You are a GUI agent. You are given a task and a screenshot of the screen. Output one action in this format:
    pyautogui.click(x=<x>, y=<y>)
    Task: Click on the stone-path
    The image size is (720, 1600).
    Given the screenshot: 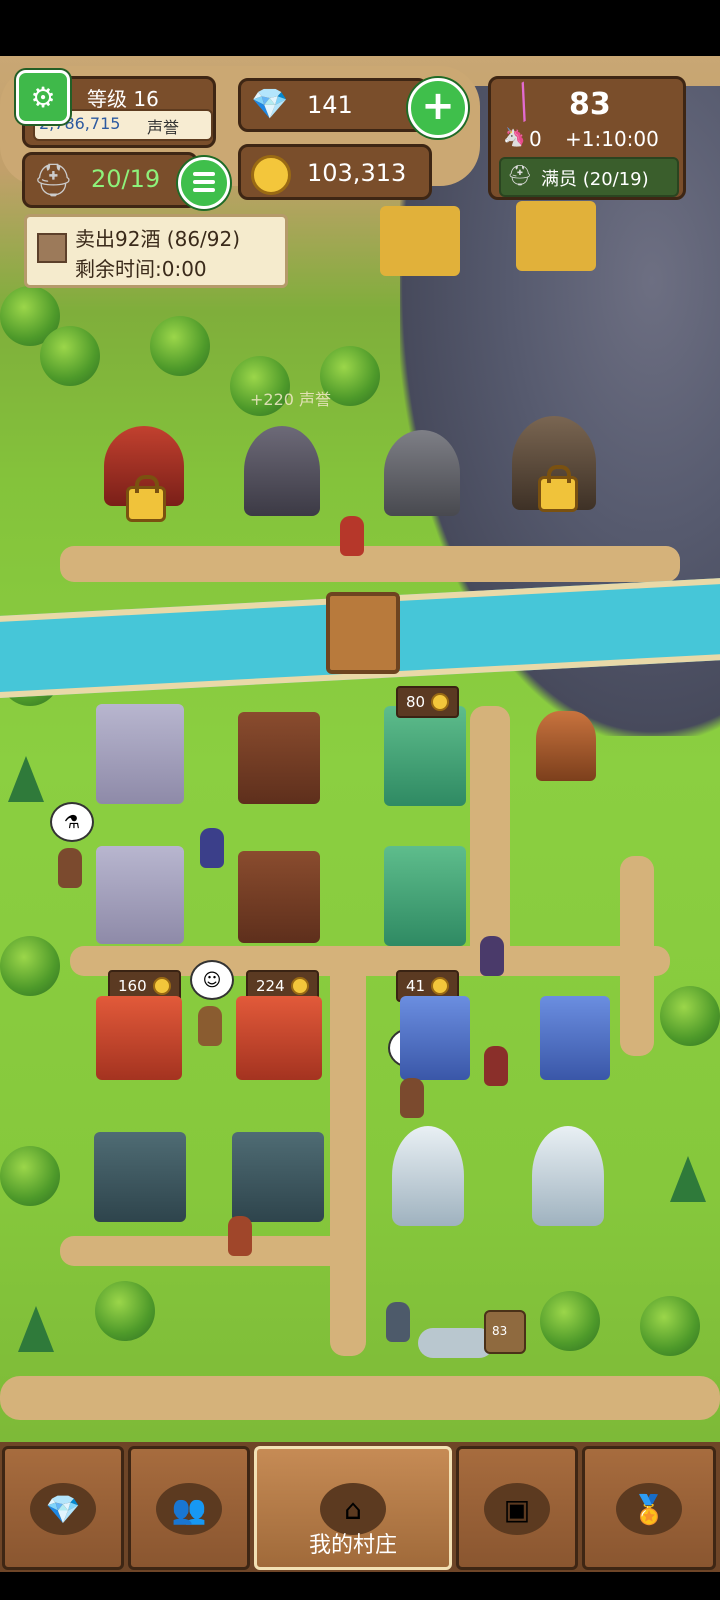 What is the action you would take?
    pyautogui.click(x=370, y=564)
    